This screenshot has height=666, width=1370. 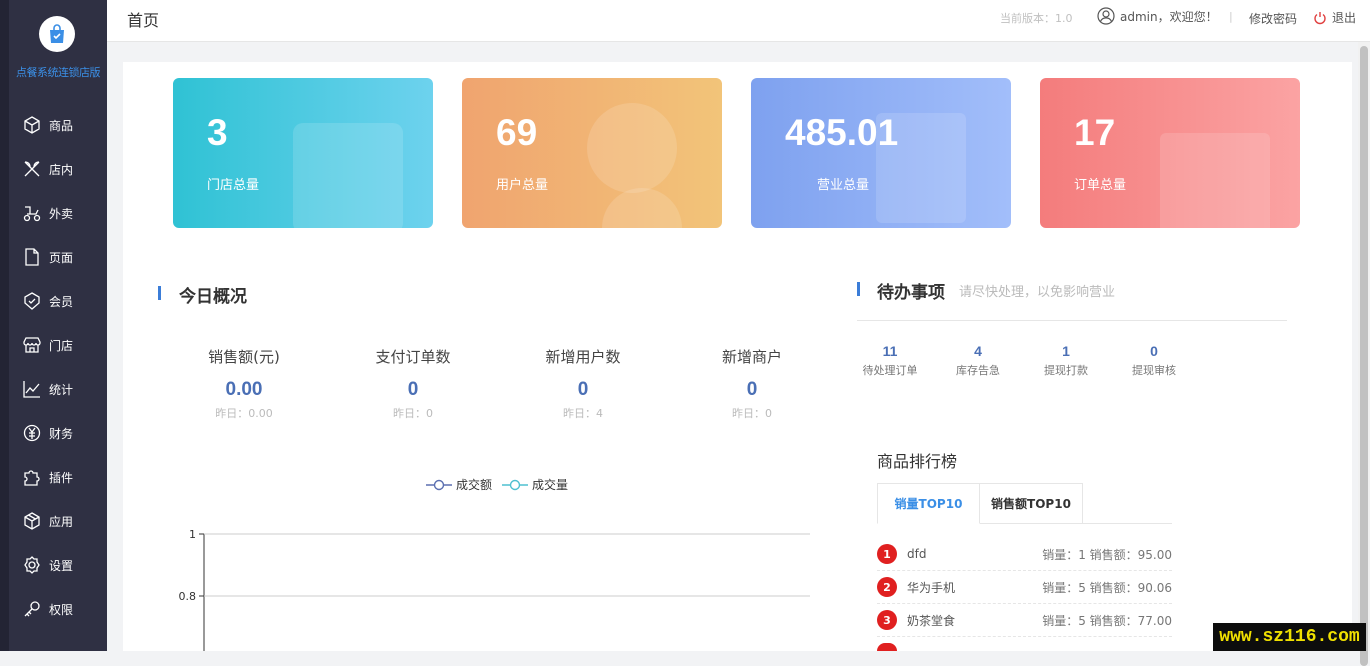 I want to click on sidebar-item-pages: 页面, so click(x=47, y=257).